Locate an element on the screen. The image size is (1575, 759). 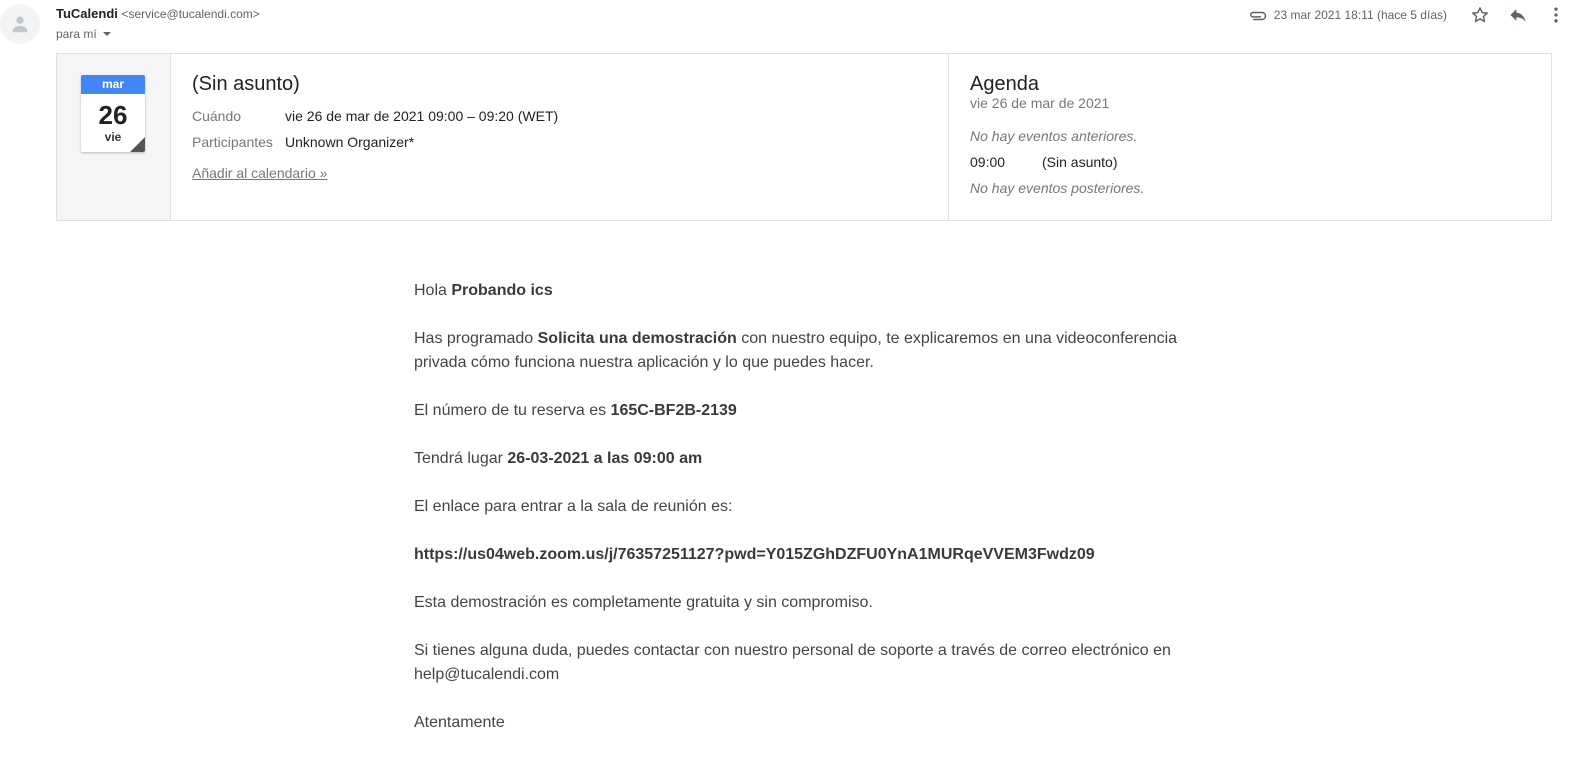
when-label: Cuándo is located at coordinates (217, 116).